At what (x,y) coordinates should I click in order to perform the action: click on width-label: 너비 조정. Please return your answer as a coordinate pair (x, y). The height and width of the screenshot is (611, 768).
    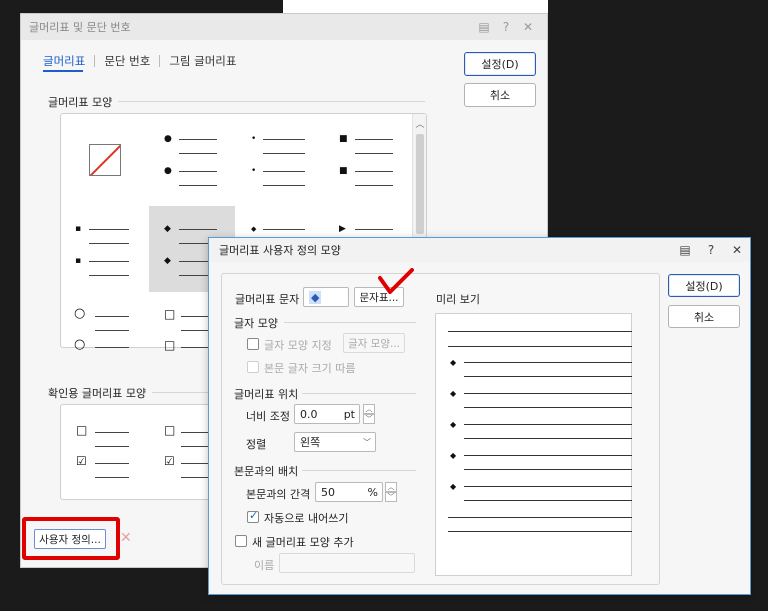
    Looking at the image, I should click on (268, 416).